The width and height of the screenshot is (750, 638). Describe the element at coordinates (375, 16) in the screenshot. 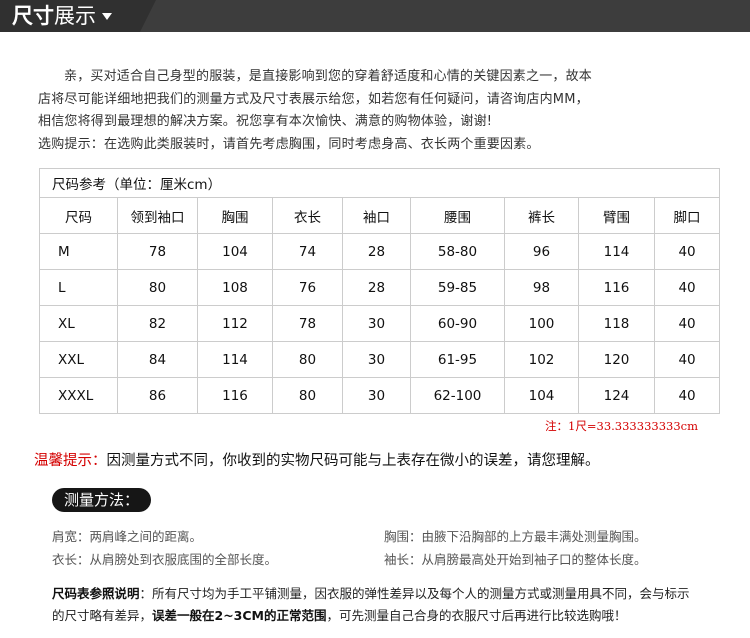

I see `section-header: 尺寸展示` at that location.